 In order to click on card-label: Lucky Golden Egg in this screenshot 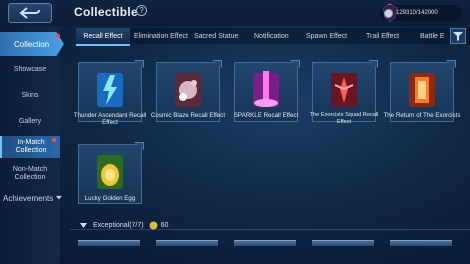, I will do `click(110, 198)`.